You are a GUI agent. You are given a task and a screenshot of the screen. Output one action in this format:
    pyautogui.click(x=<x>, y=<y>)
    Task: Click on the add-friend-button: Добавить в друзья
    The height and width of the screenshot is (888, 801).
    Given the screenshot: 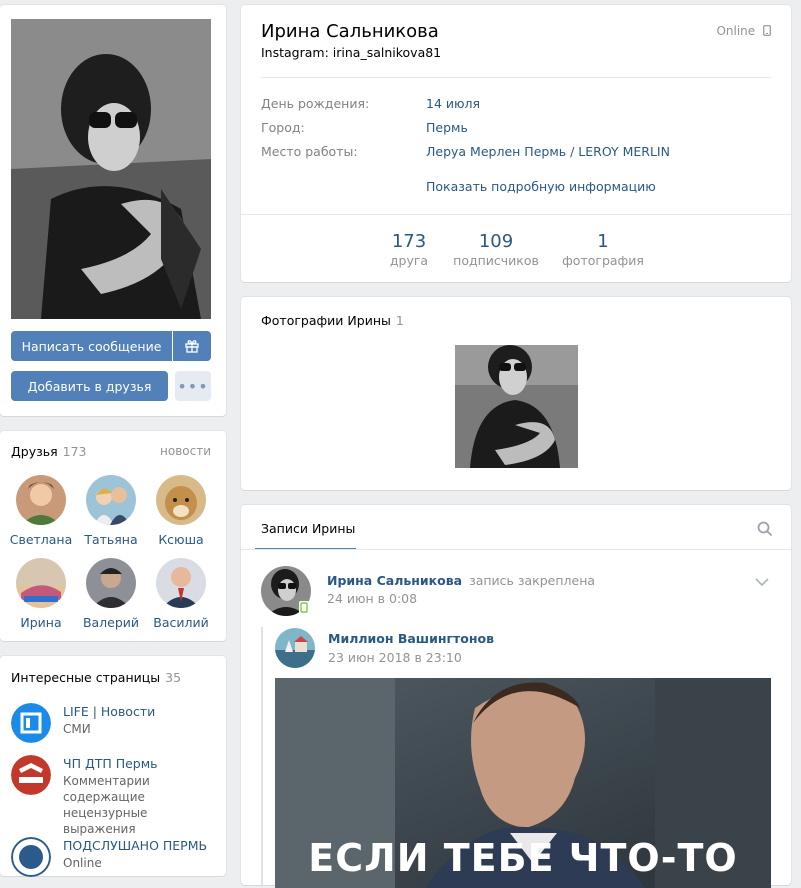 What is the action you would take?
    pyautogui.click(x=89, y=386)
    